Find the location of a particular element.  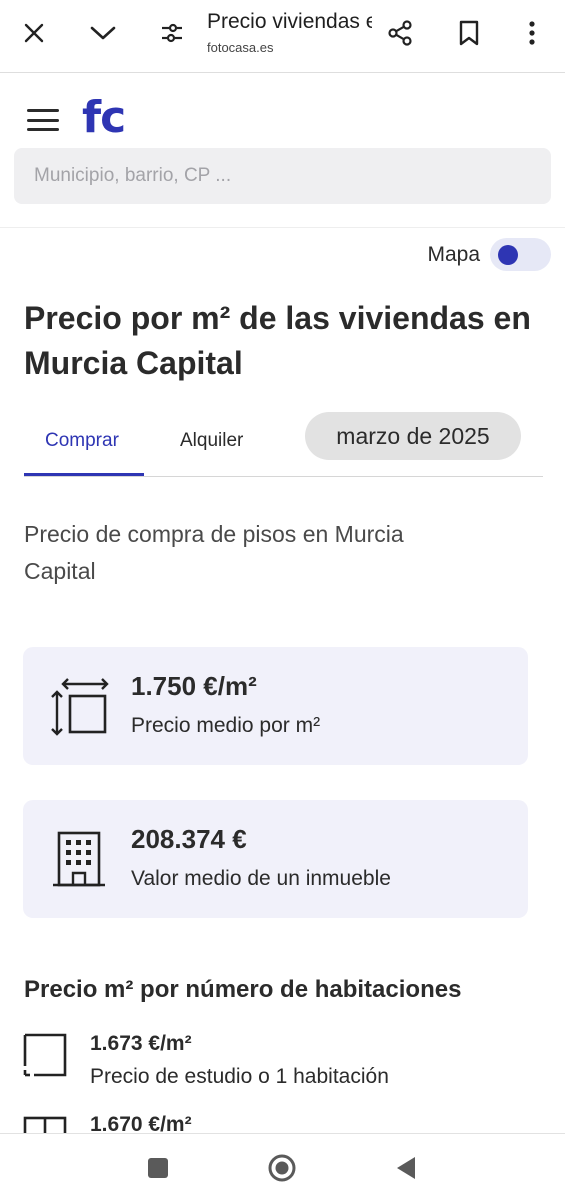

browser-domain: fotocasa.es is located at coordinates (240, 47).